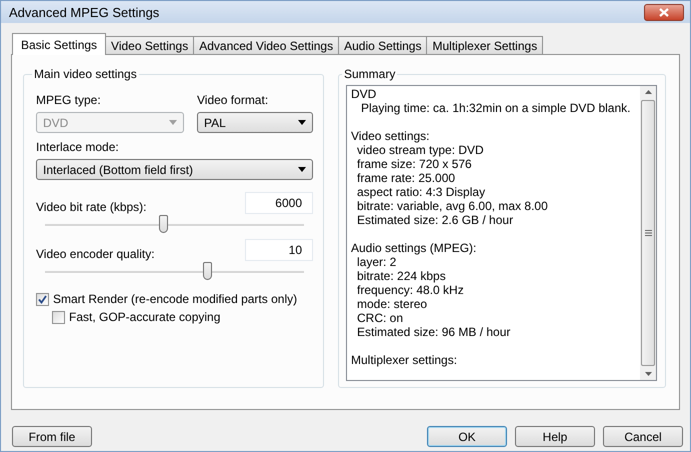 This screenshot has height=452, width=691. Describe the element at coordinates (435, 220) in the screenshot. I see `summary-line: Estimated size: 2.6 GB / hour` at that location.